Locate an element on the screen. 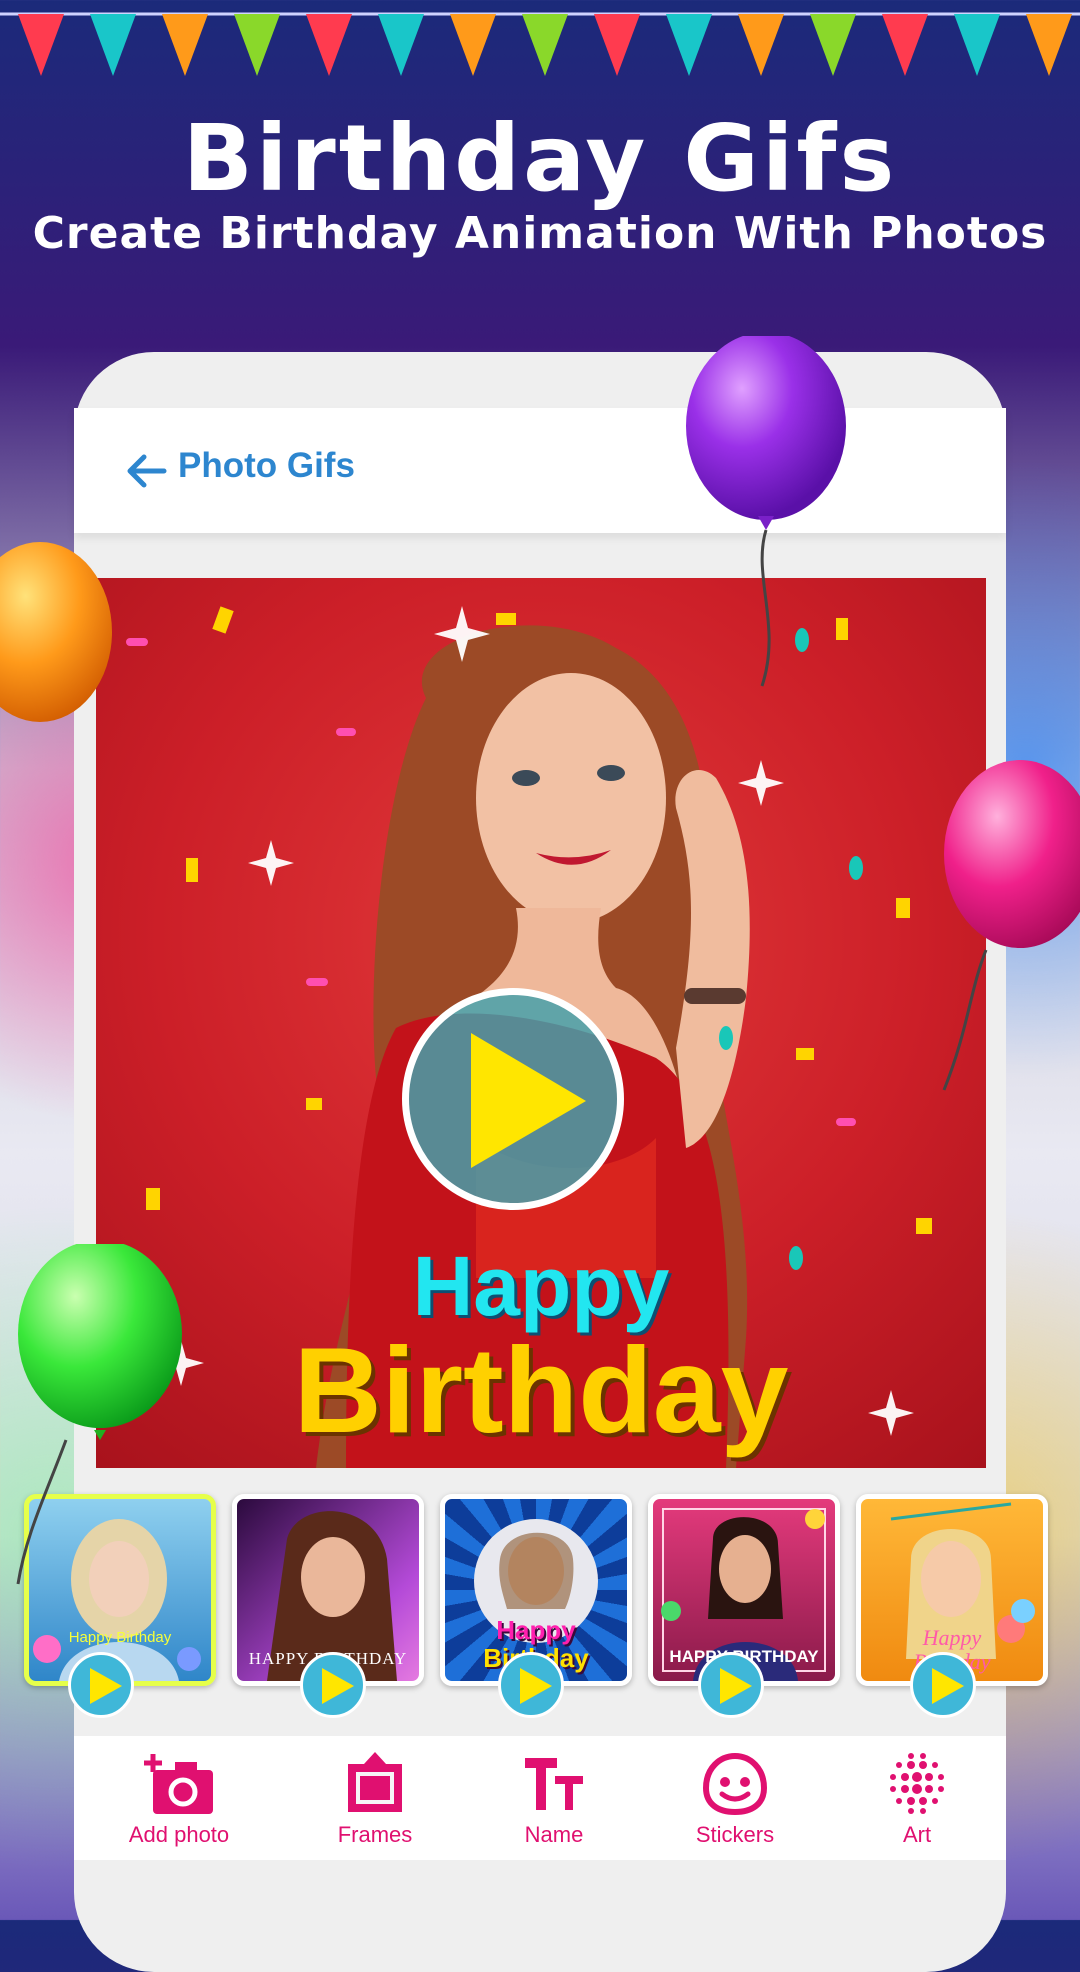  name-label: Name is located at coordinates (554, 1834).